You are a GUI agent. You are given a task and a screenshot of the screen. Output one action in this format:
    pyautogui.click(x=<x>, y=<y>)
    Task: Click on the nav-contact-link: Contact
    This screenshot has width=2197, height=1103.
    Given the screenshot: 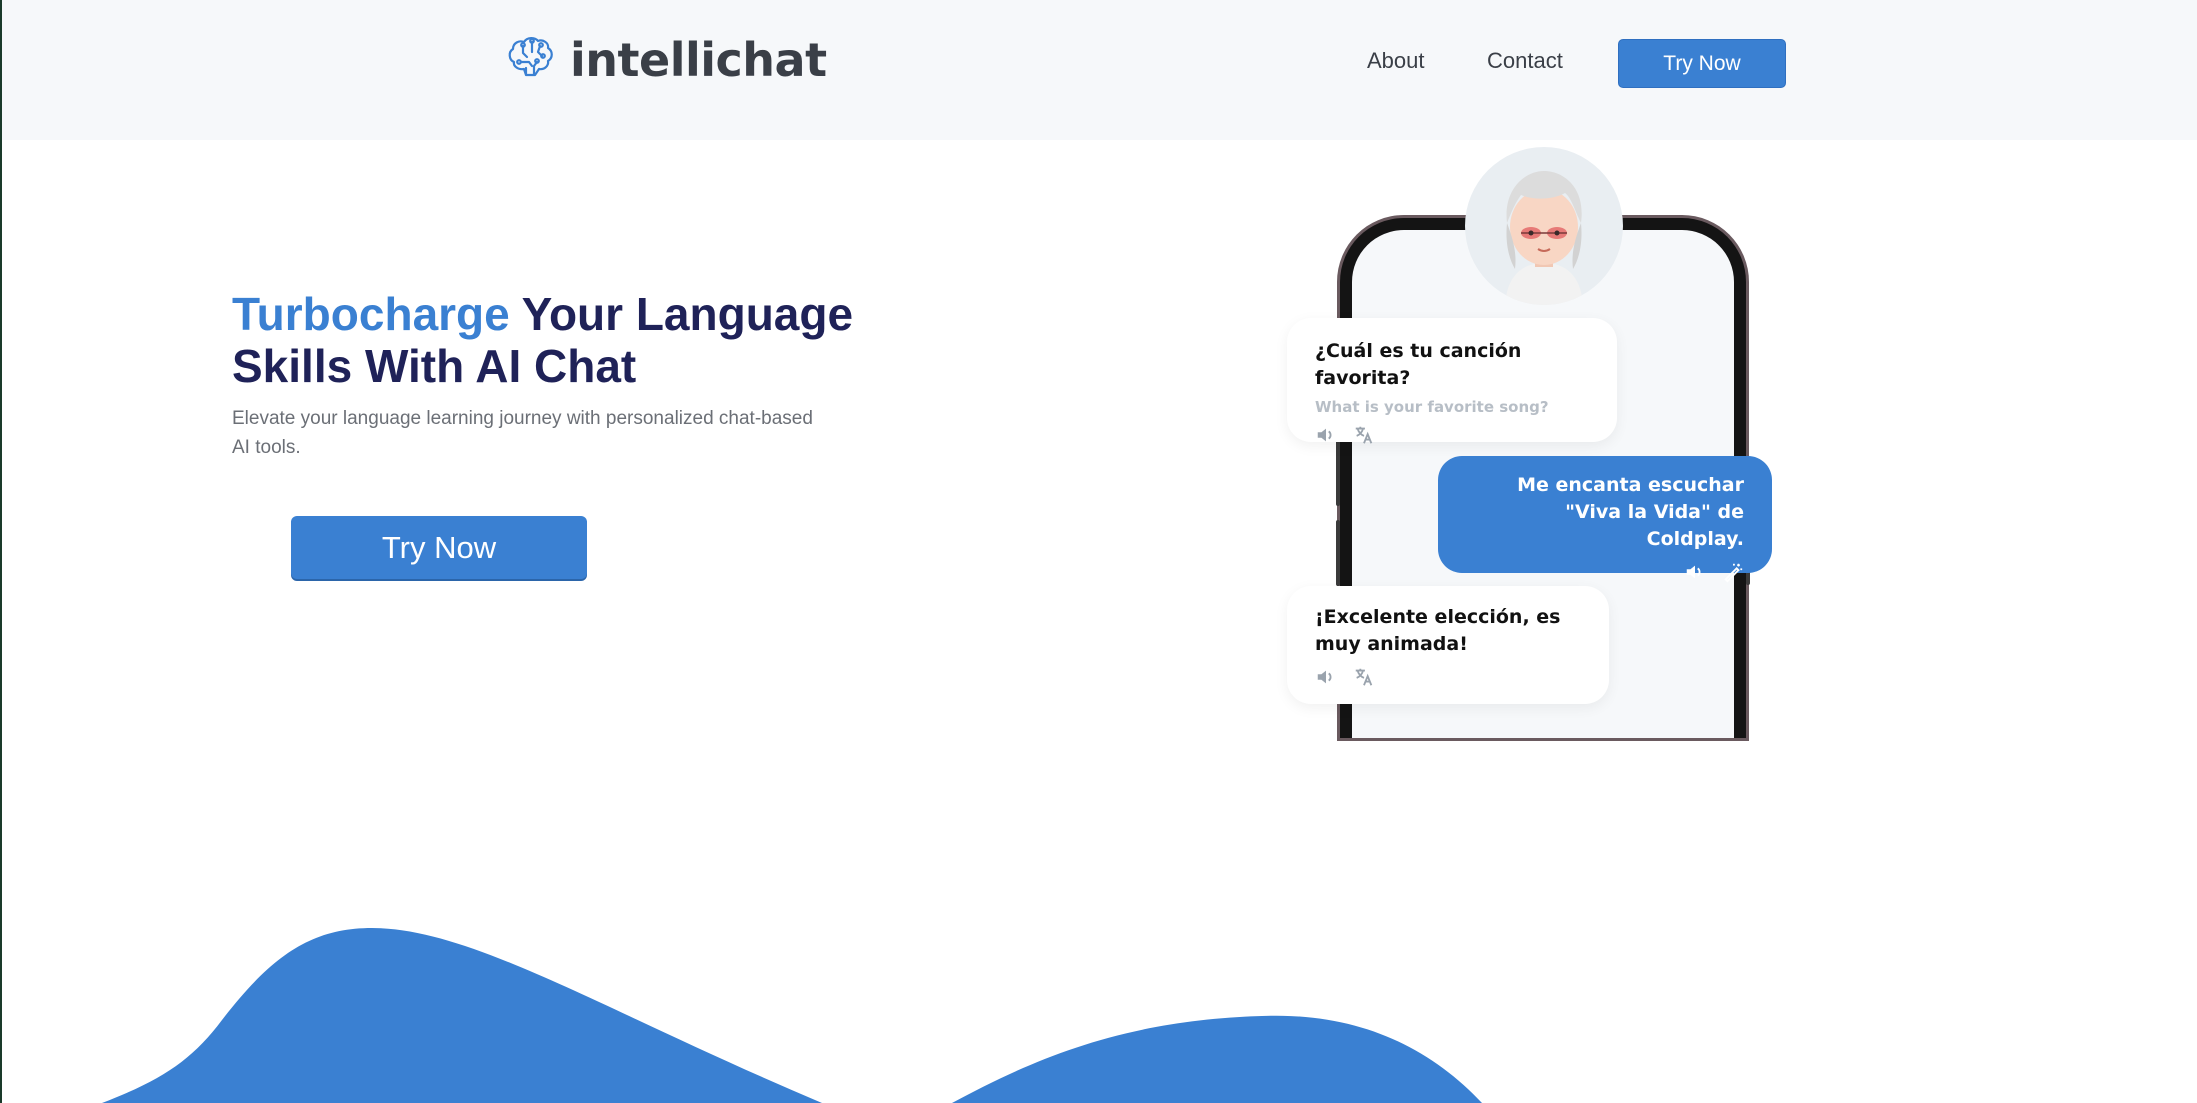 What is the action you would take?
    pyautogui.click(x=1525, y=61)
    